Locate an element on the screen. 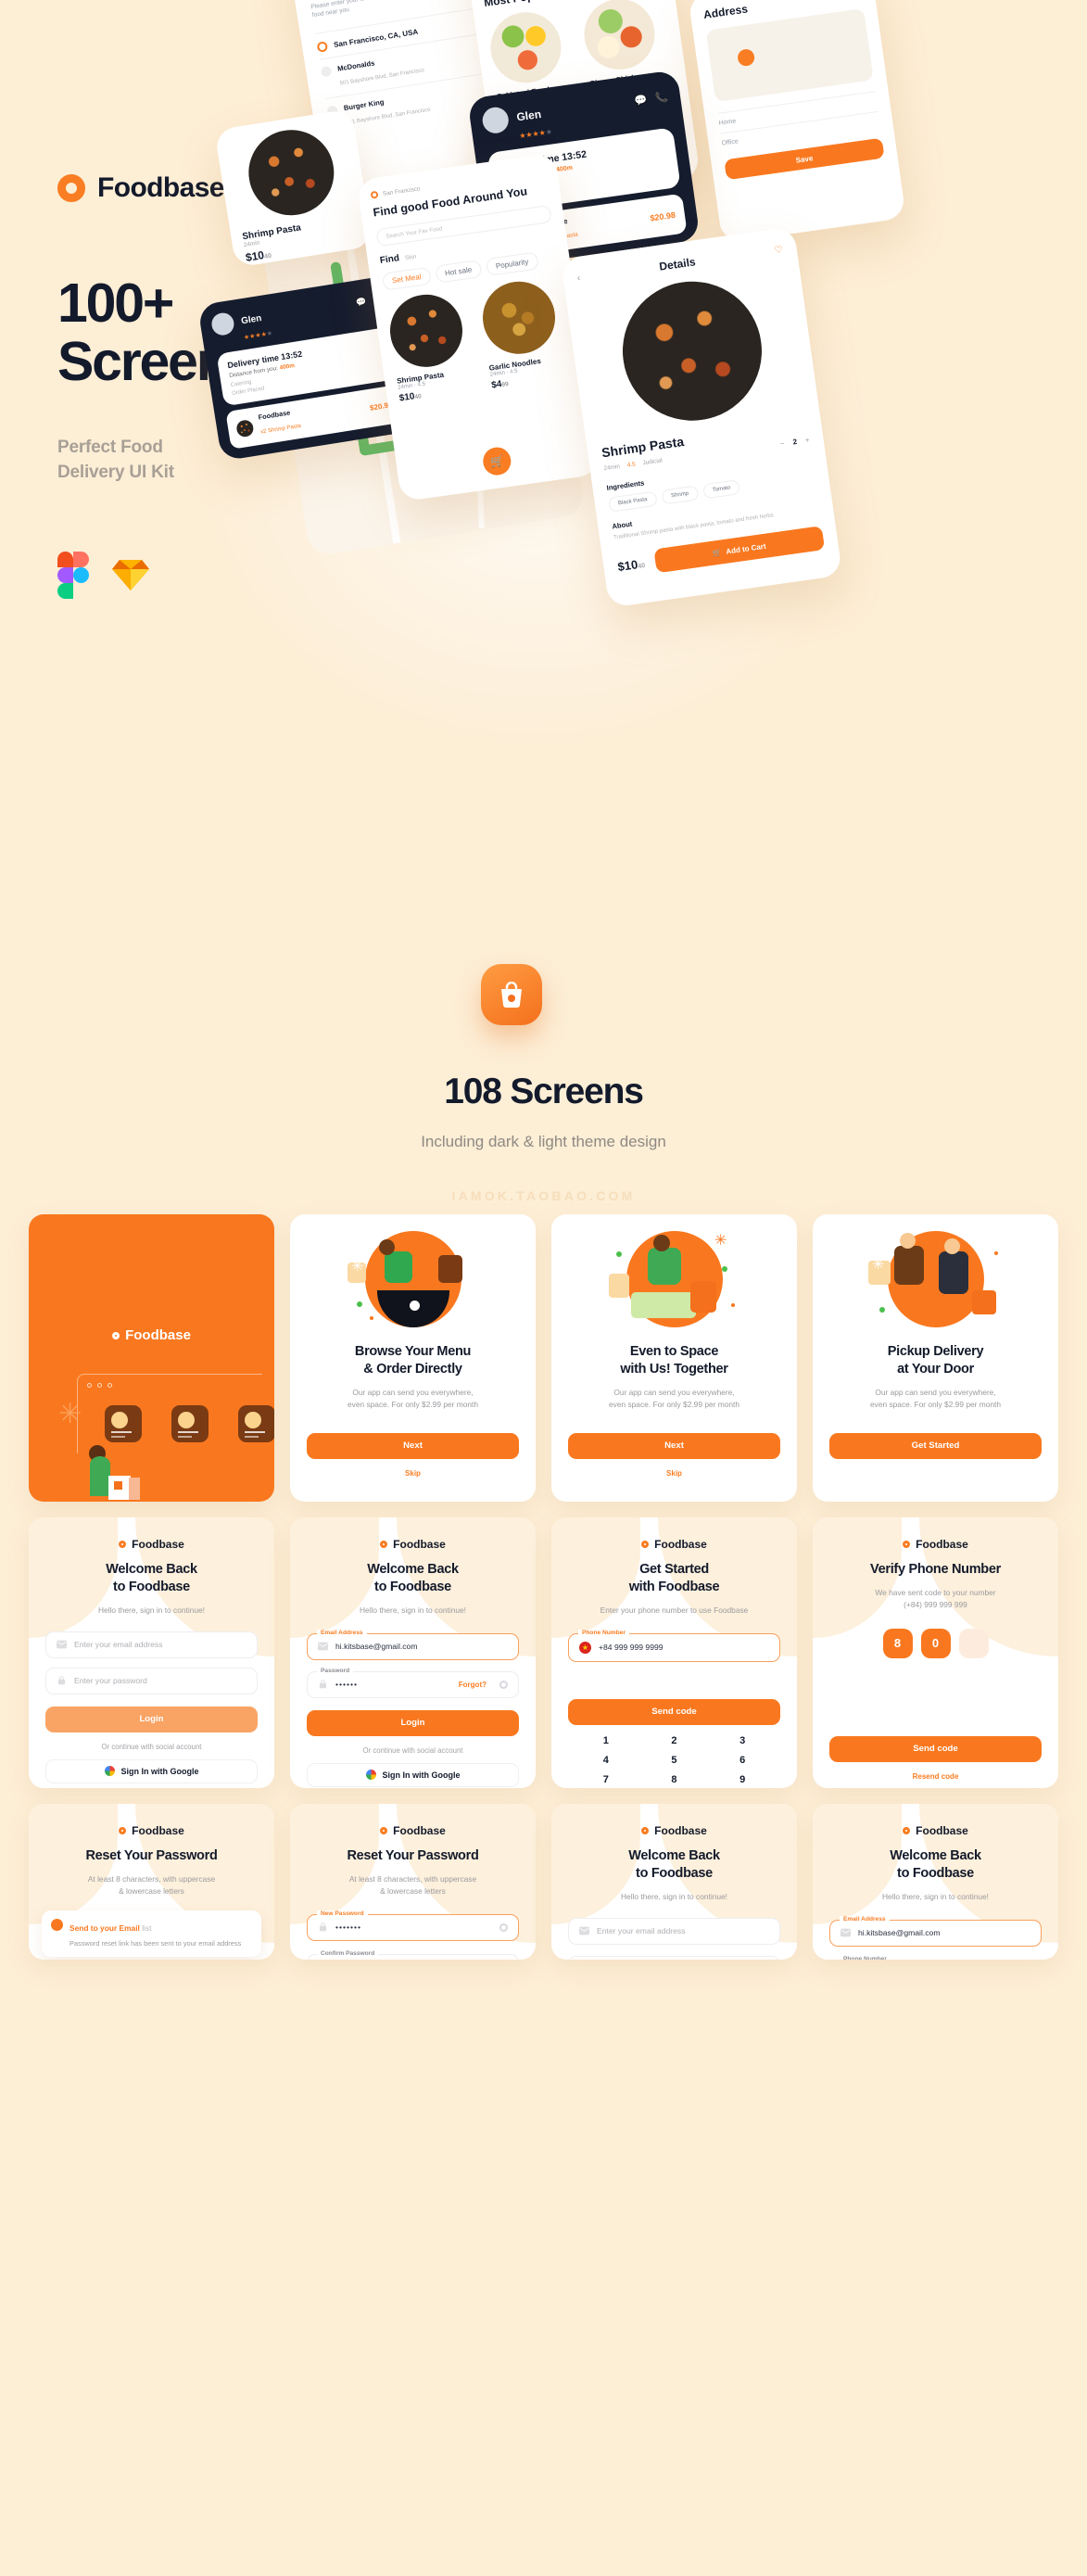 The height and width of the screenshot is (2576, 1087). result-price: $4 is located at coordinates (497, 384).